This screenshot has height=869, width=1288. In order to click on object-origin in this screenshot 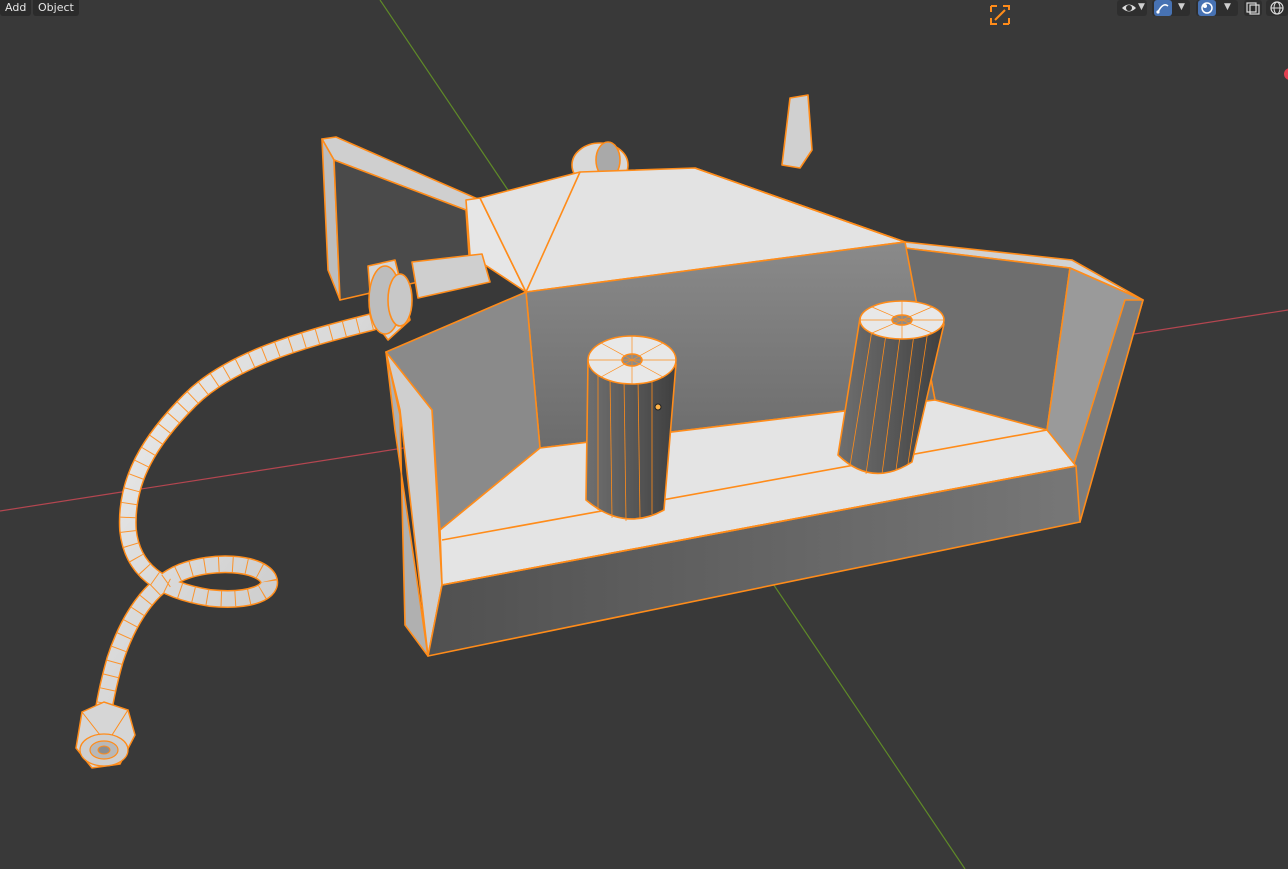, I will do `click(658, 407)`.